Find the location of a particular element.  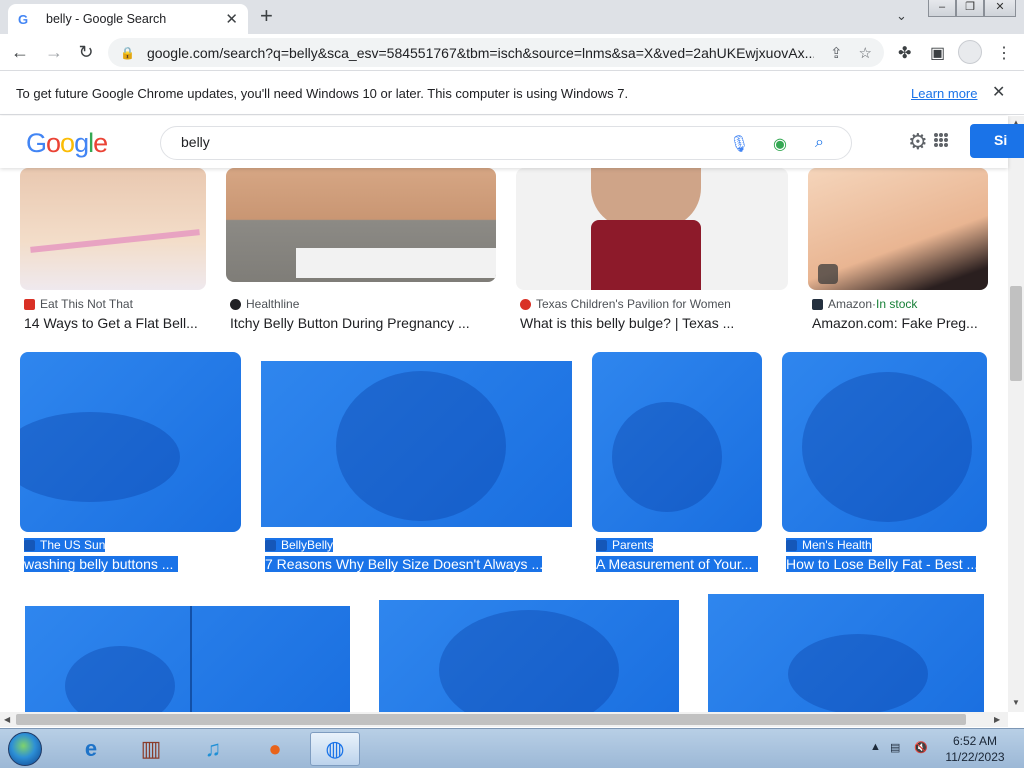

settings-gear-icon: ⚙ is located at coordinates (918, 142).